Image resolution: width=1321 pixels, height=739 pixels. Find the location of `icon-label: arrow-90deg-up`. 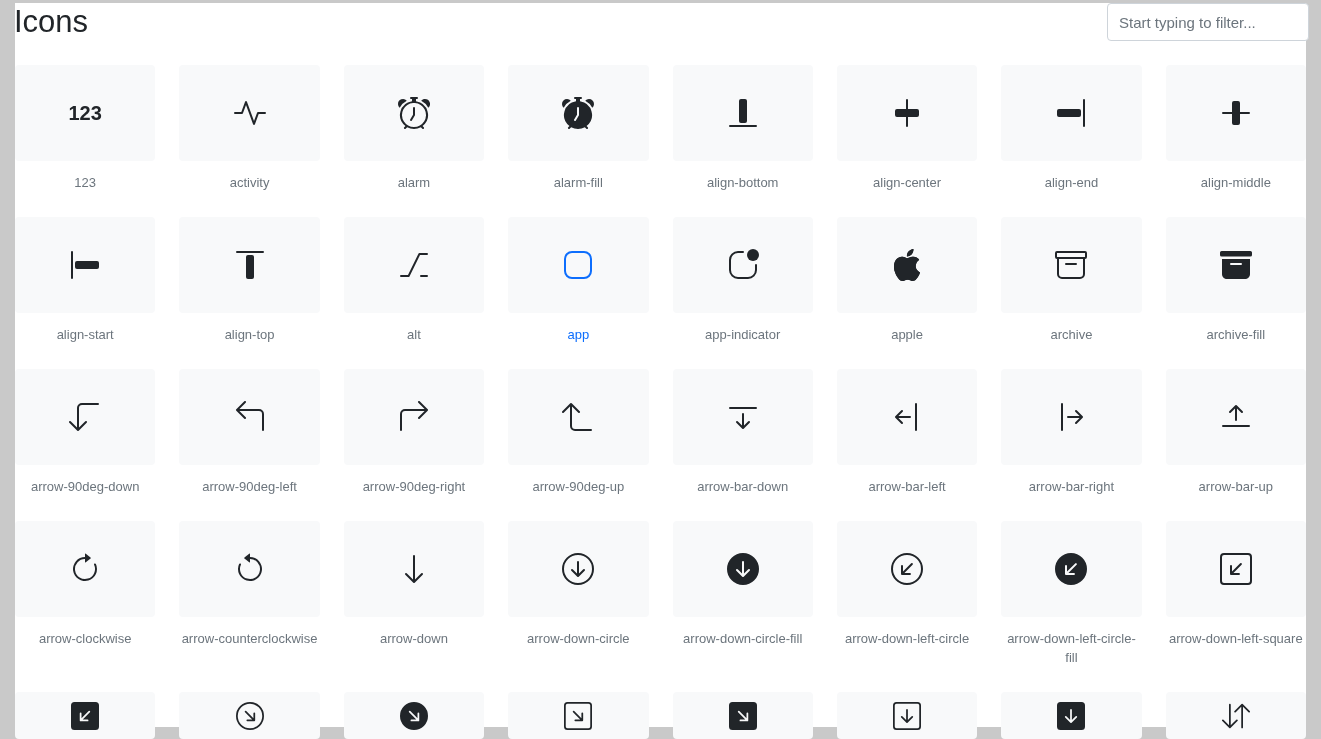

icon-label: arrow-90deg-up is located at coordinates (578, 486).